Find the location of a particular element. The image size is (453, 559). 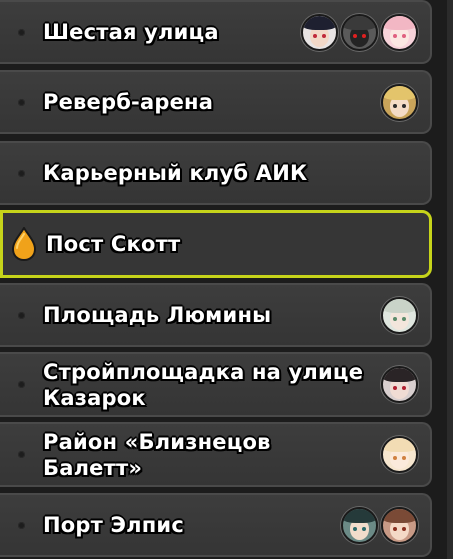

character-avatar-teal-dark-hair is located at coordinates (359, 525).